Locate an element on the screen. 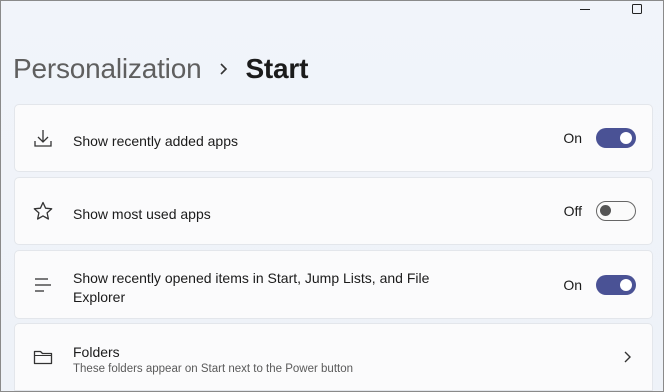 This screenshot has height=392, width=664. toggle-state-text: Off is located at coordinates (572, 211).